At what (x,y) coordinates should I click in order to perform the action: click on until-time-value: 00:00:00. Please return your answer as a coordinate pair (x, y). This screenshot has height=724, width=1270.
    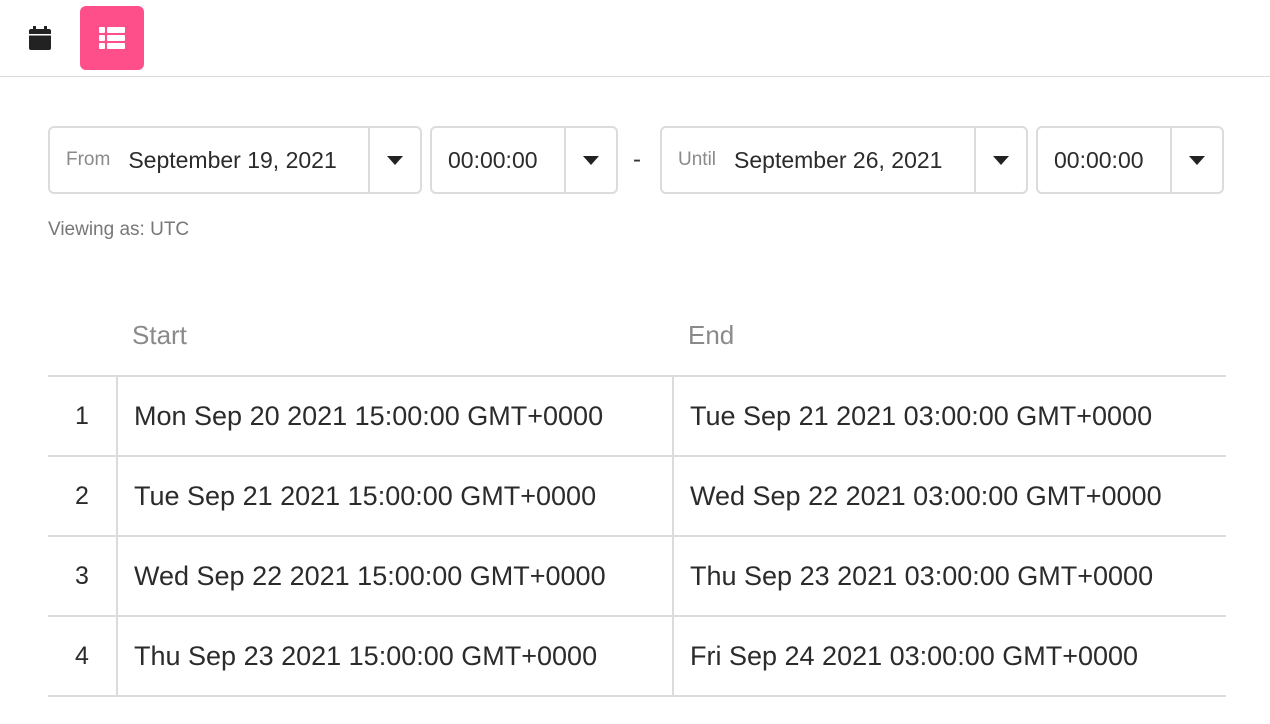
    Looking at the image, I should click on (1112, 160).